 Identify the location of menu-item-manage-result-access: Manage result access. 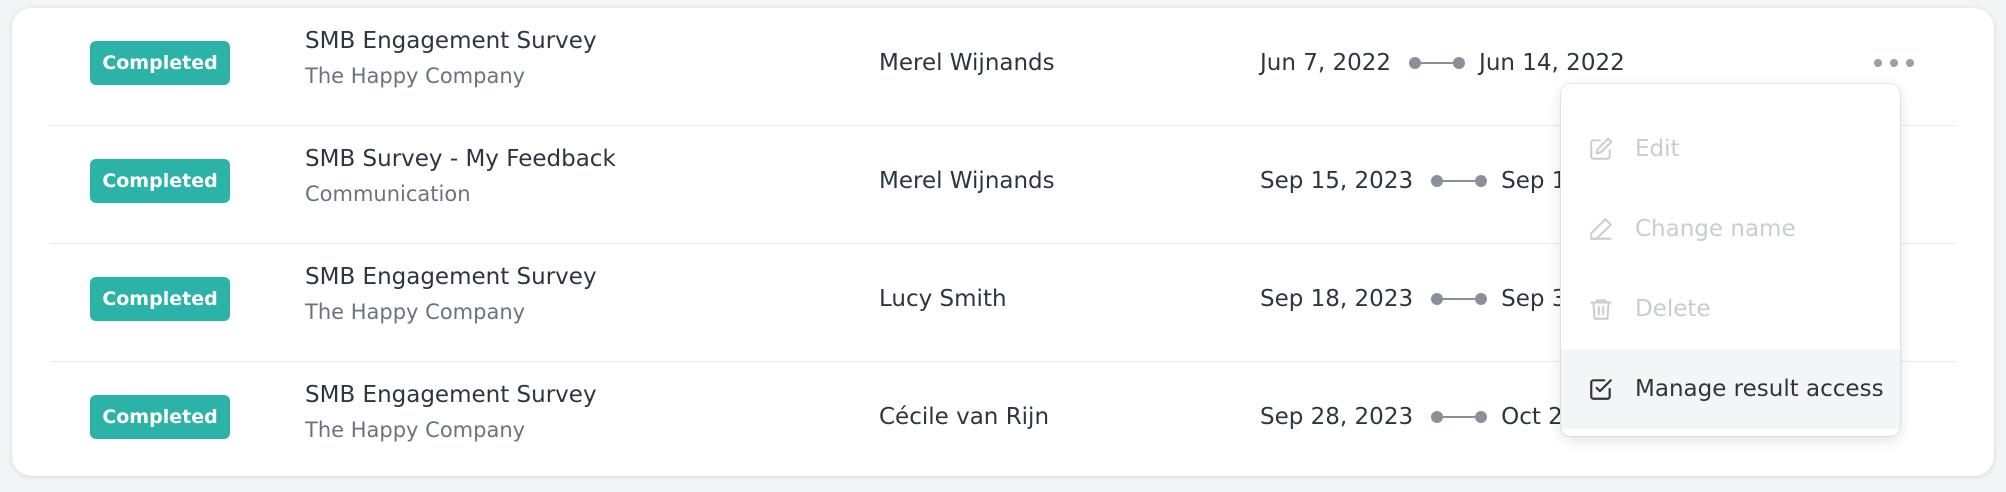
(1730, 389).